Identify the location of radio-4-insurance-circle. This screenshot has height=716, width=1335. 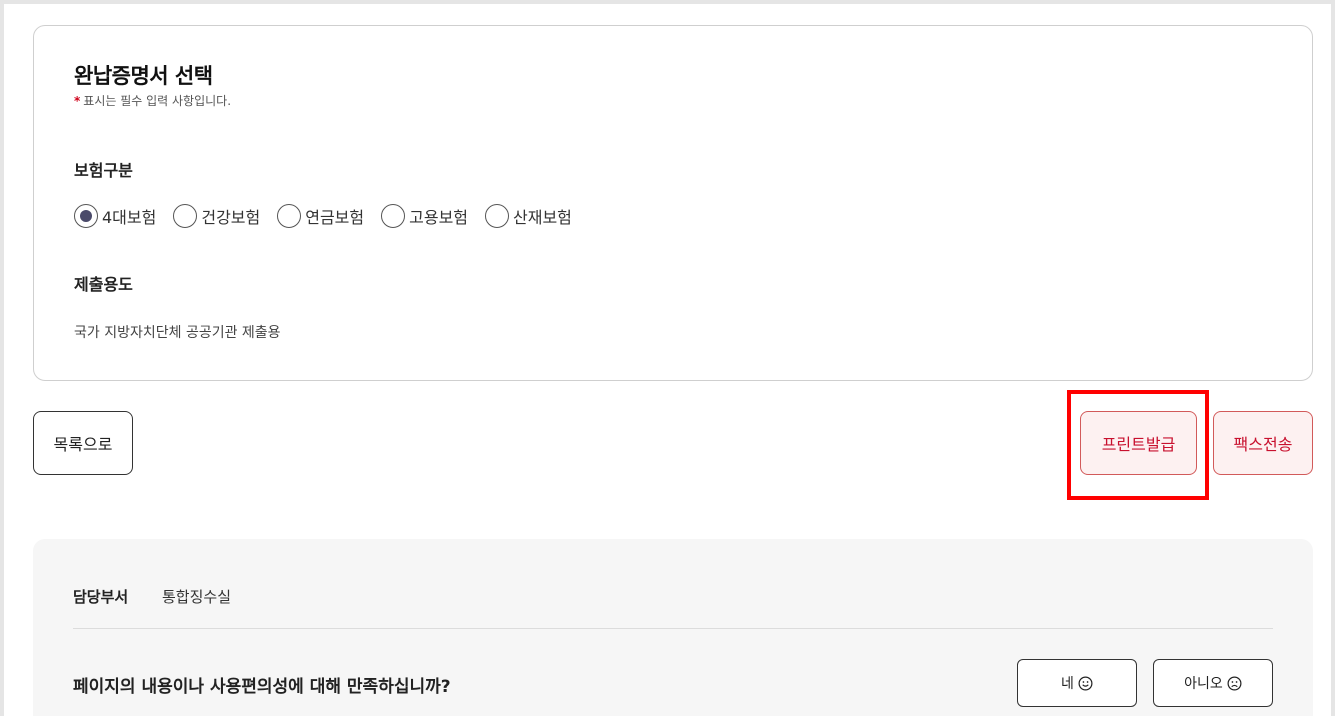
(86, 216).